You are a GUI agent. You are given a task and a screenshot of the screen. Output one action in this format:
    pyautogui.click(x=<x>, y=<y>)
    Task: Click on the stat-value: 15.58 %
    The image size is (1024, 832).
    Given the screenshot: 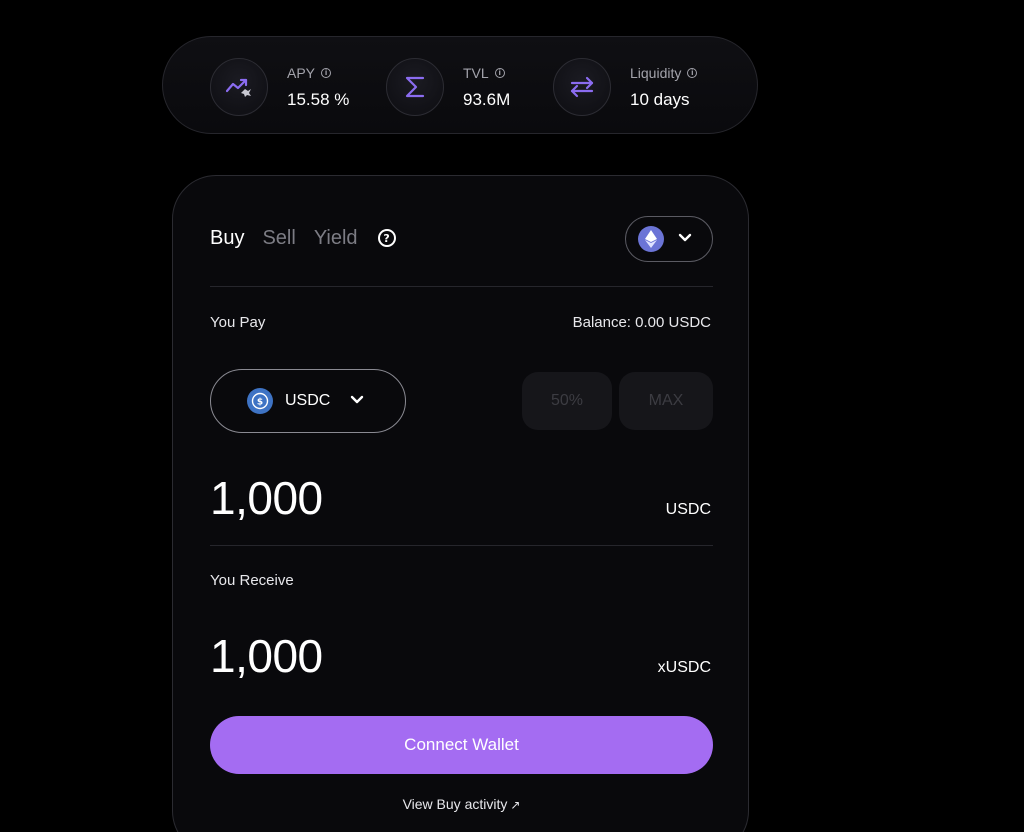 What is the action you would take?
    pyautogui.click(x=318, y=99)
    